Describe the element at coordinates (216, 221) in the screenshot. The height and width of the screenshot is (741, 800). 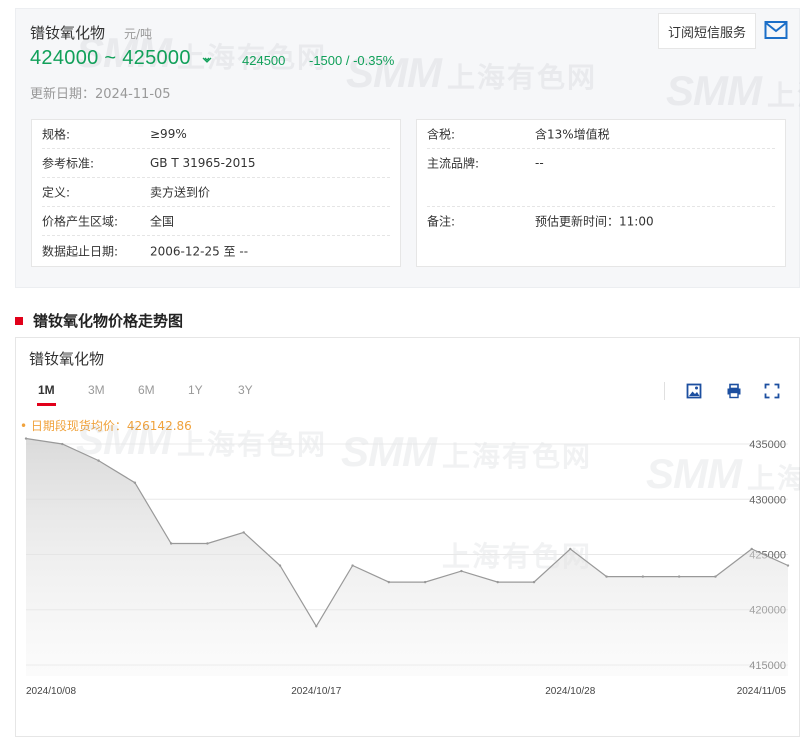
I see `spec-row: 价格产生区域: 全国` at that location.